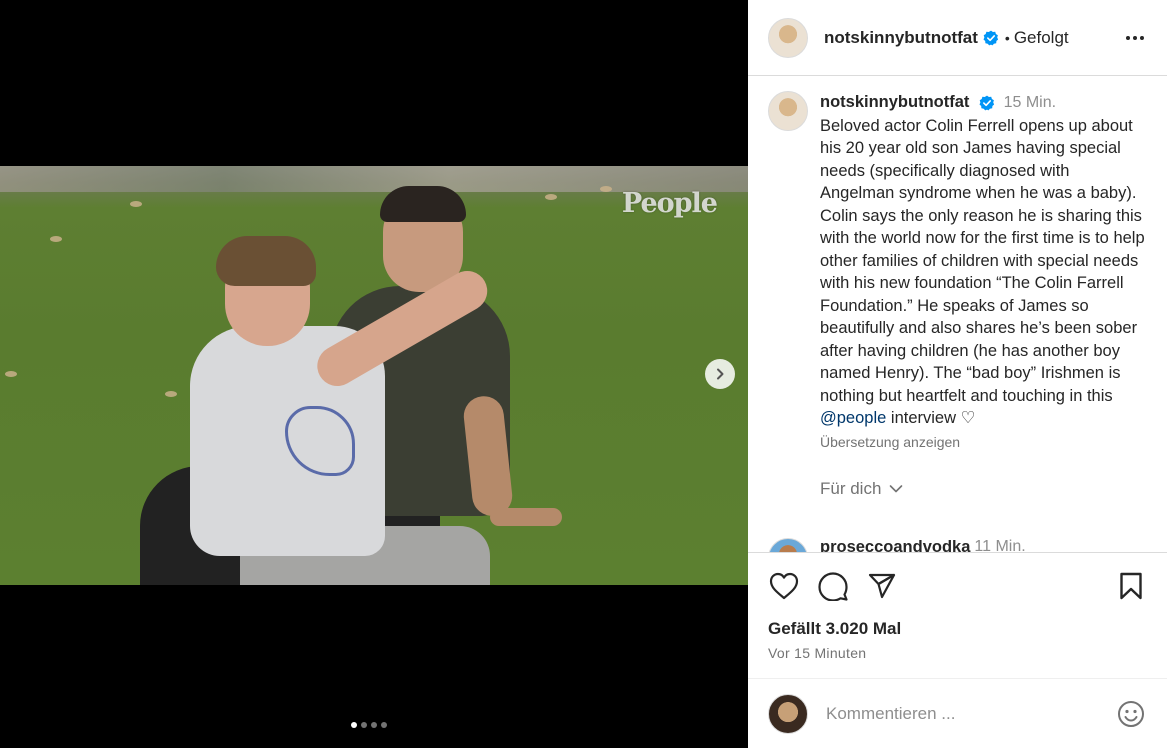 The image size is (1167, 748). What do you see at coordinates (983, 442) in the screenshot?
I see `see-translation-link: Übersetzung anzeigen` at bounding box center [983, 442].